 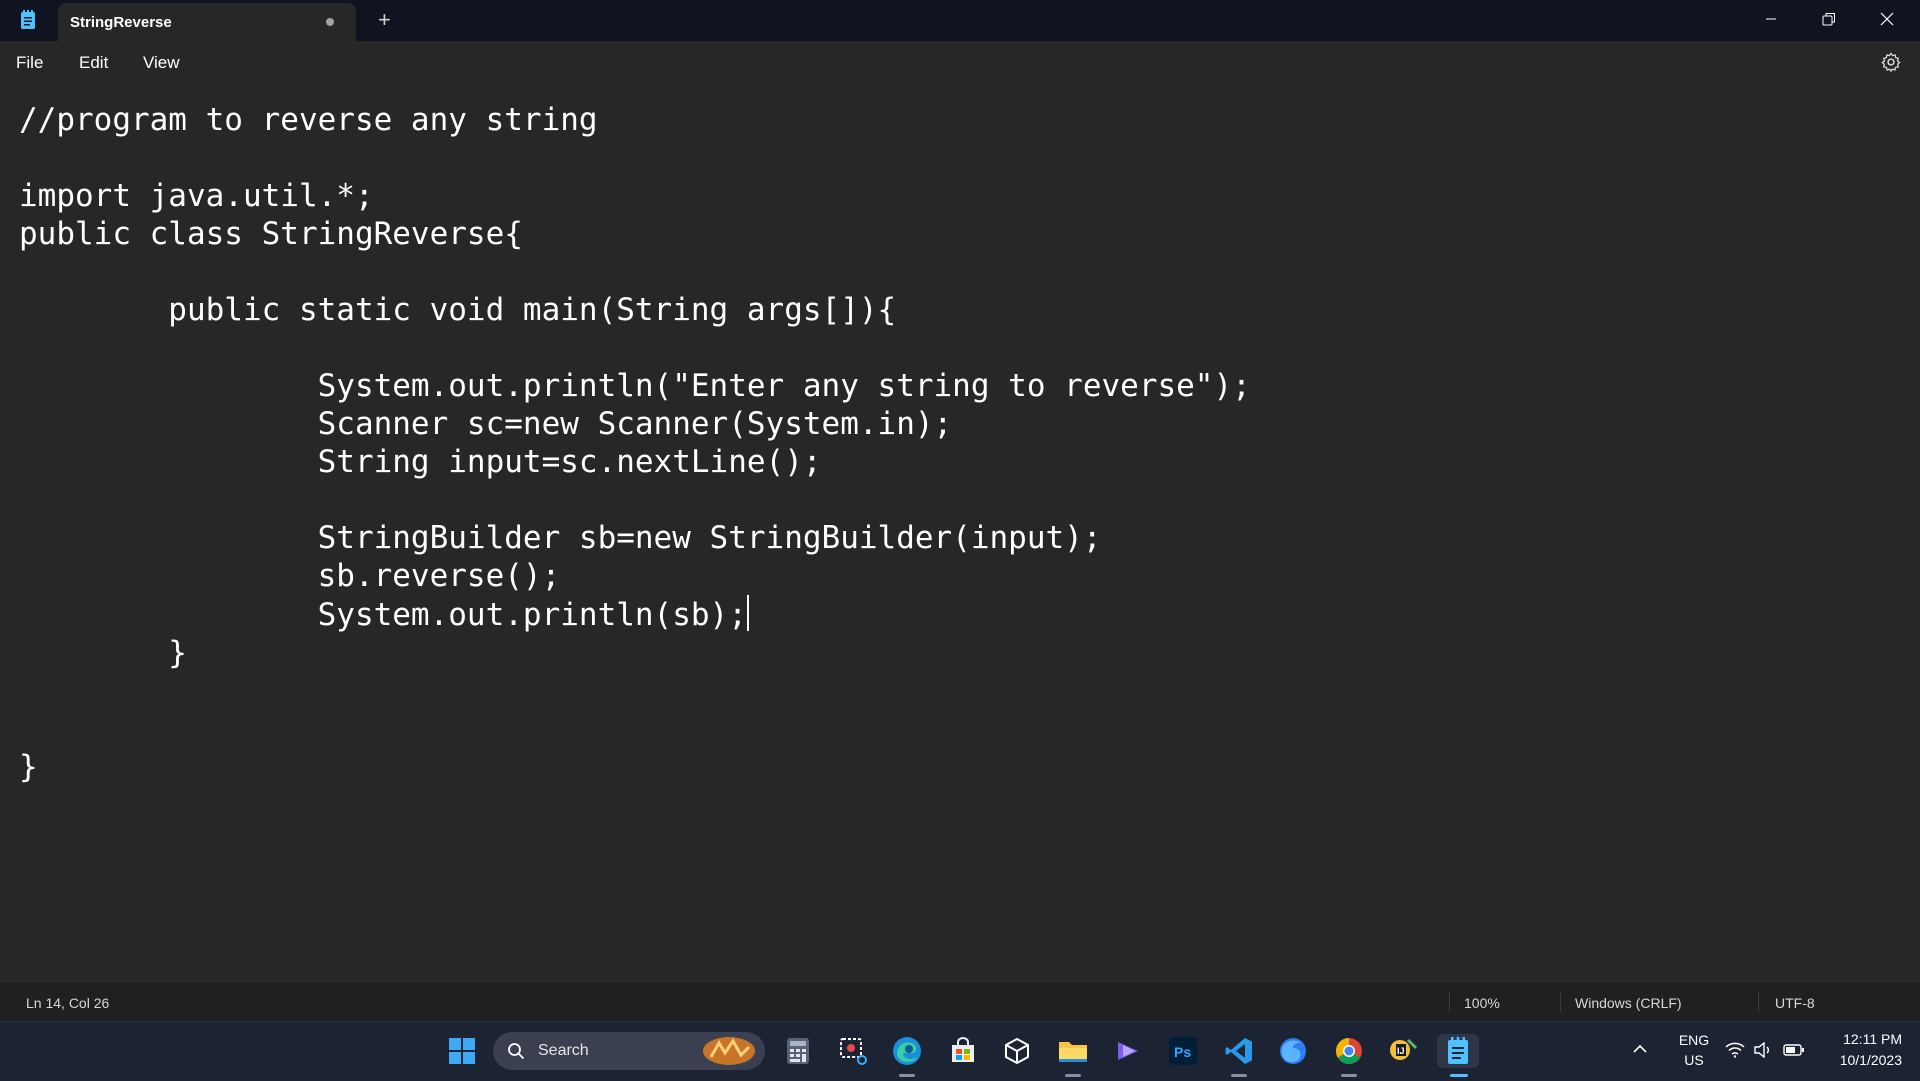 I want to click on new-tab-button: +, so click(x=384, y=20).